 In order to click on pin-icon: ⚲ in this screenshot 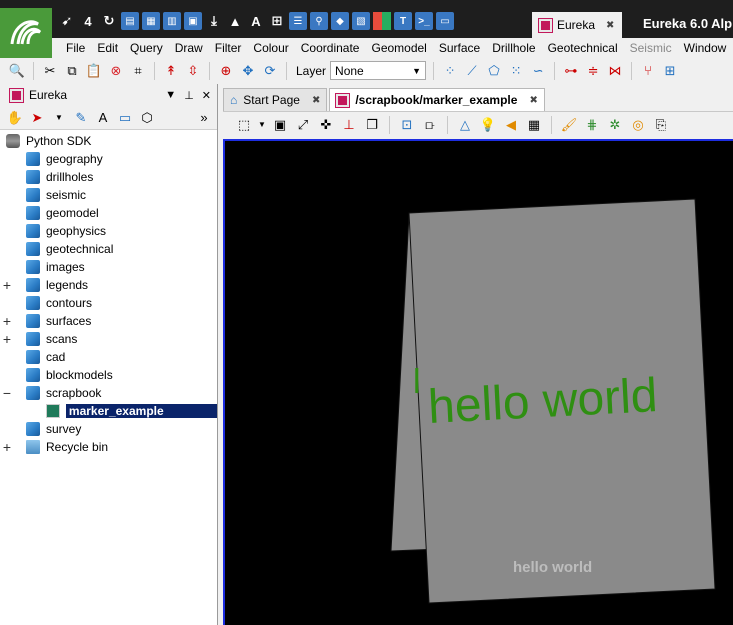, I will do `click(319, 21)`.